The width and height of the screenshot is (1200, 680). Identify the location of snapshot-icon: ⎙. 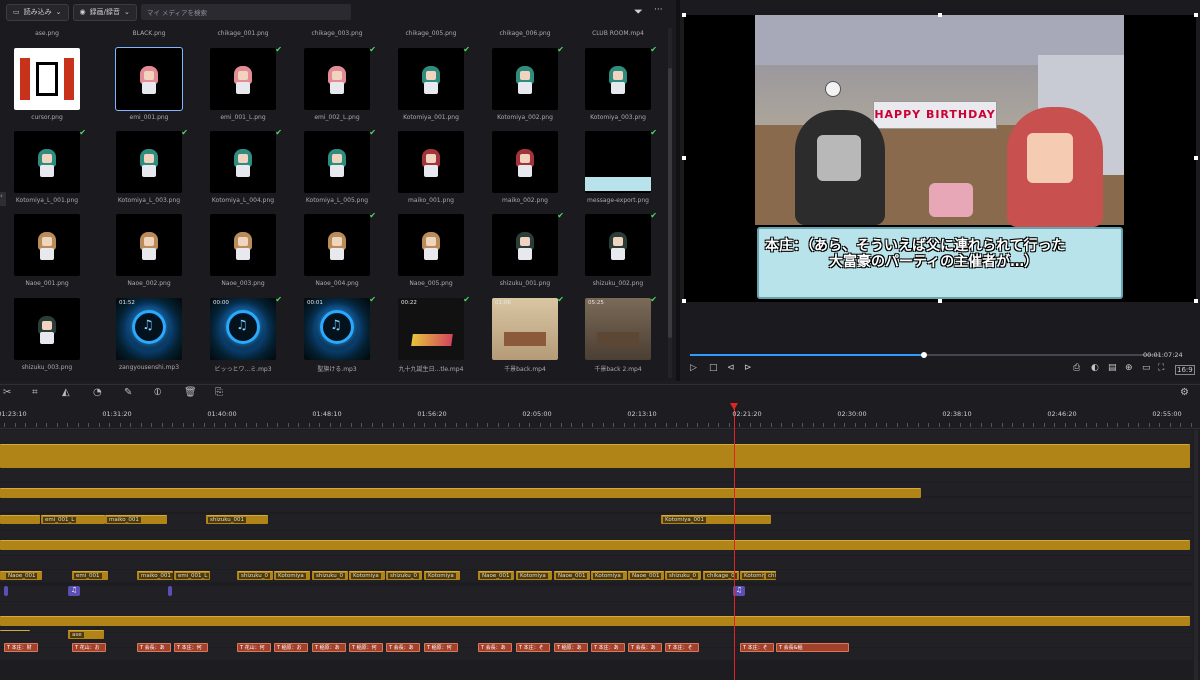
(1076, 368).